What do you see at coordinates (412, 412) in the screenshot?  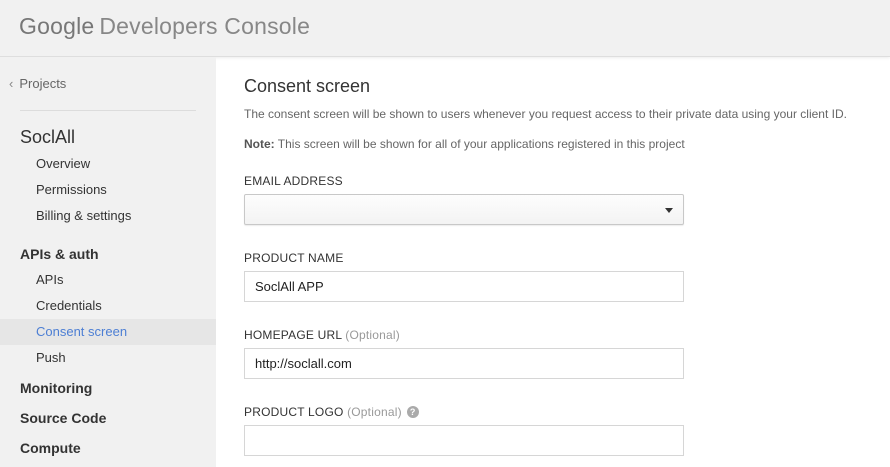 I see `help-icon: ?` at bounding box center [412, 412].